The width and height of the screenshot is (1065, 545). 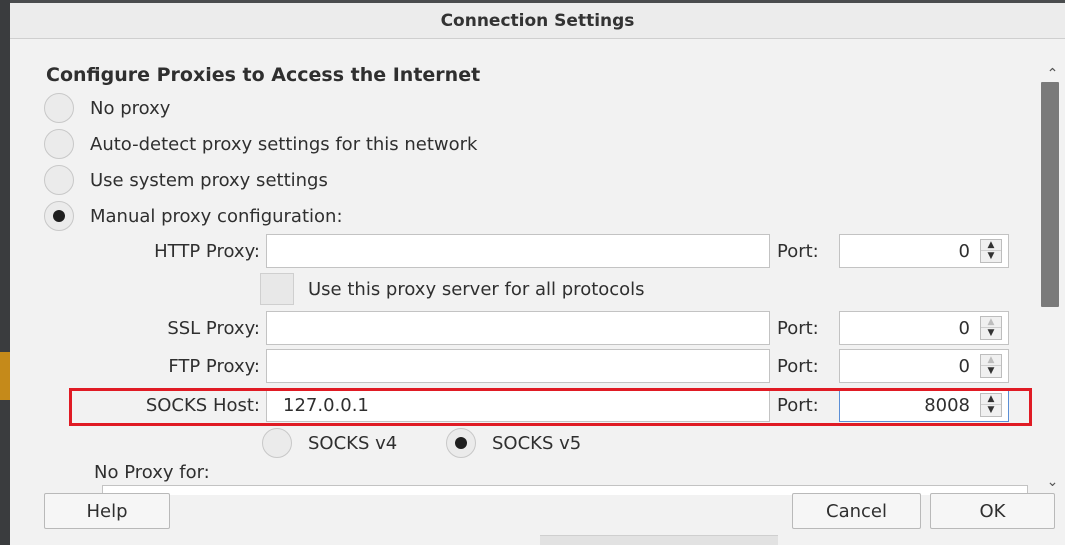 What do you see at coordinates (207, 251) in the screenshot?
I see `http-proxy-label: HTTP Proxy:` at bounding box center [207, 251].